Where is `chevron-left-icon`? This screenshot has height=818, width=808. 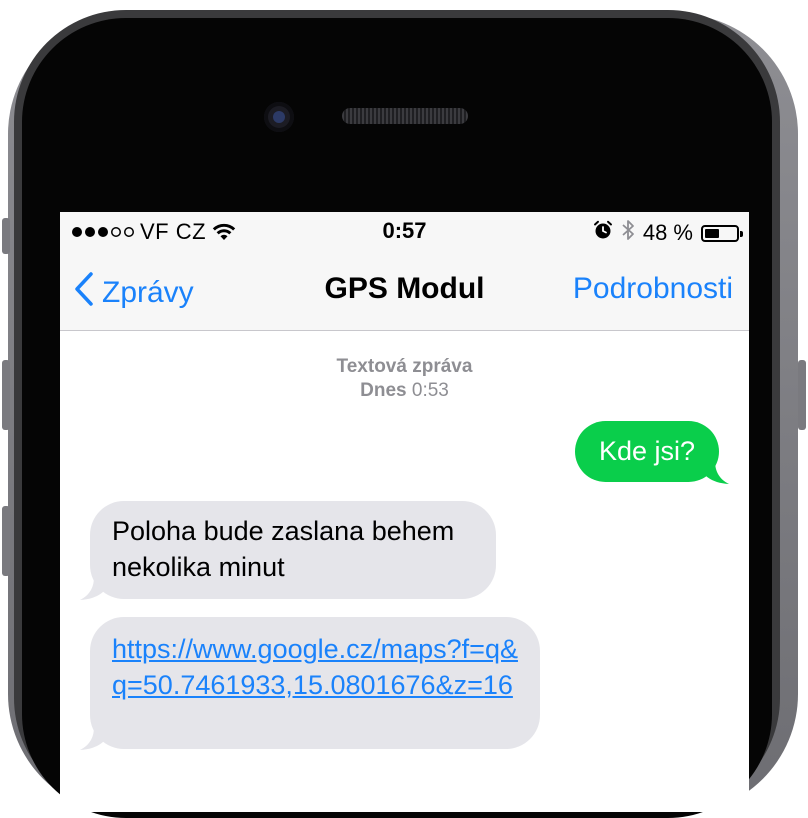 chevron-left-icon is located at coordinates (84, 293).